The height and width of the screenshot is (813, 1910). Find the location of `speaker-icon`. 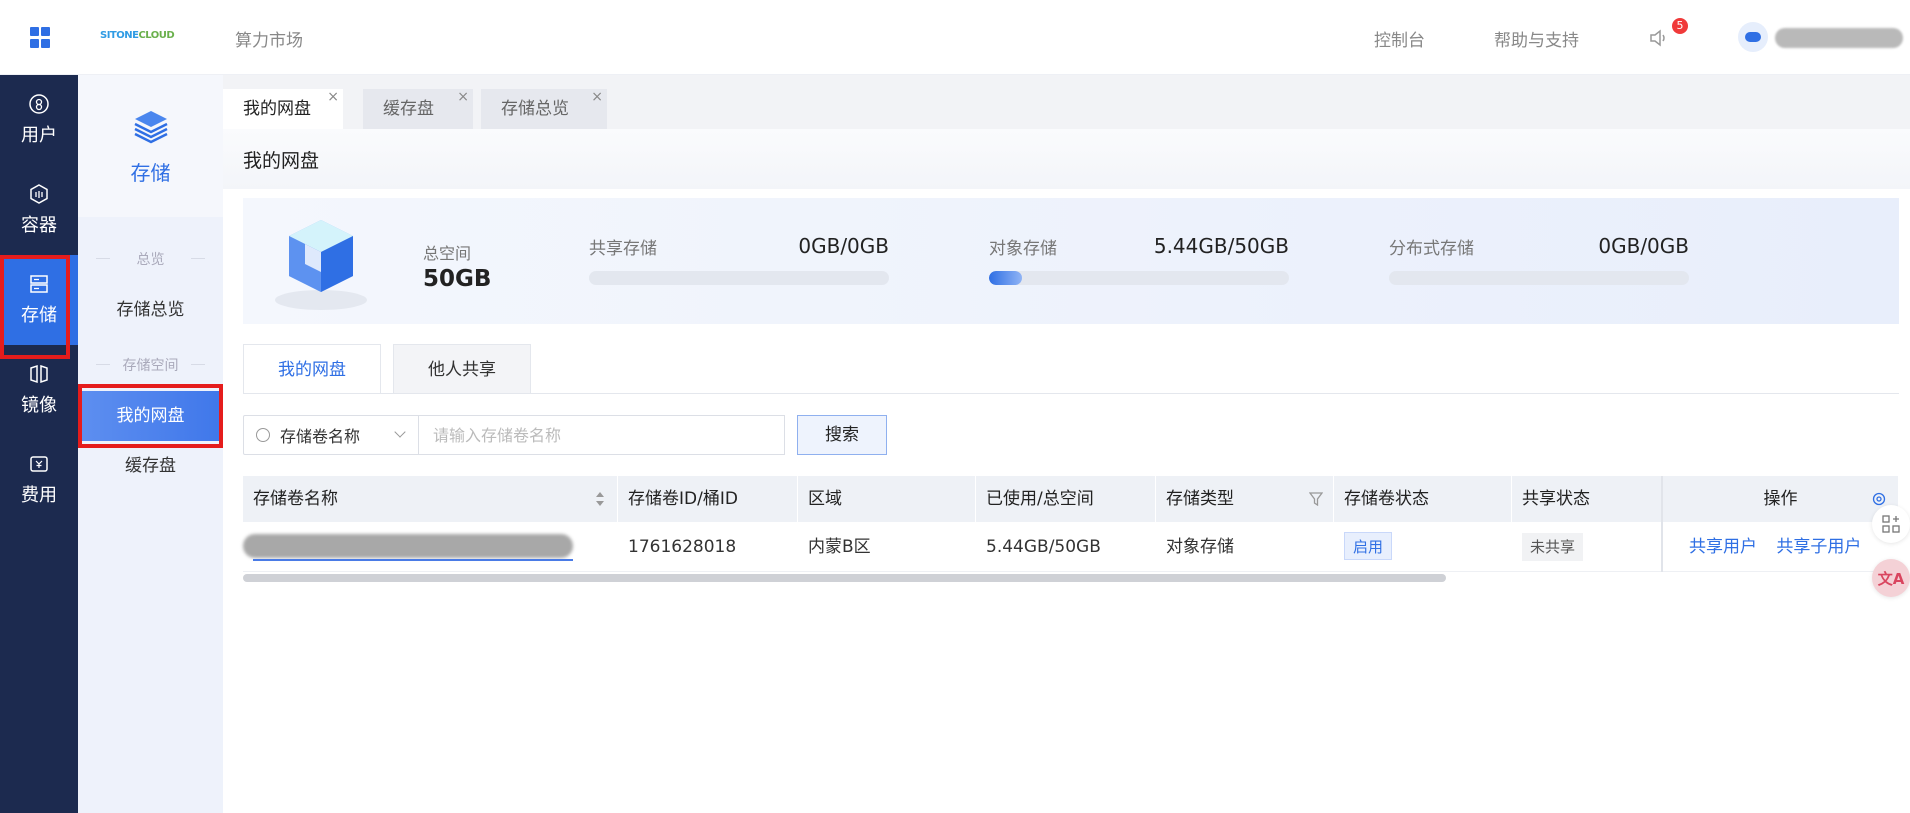

speaker-icon is located at coordinates (1658, 38).